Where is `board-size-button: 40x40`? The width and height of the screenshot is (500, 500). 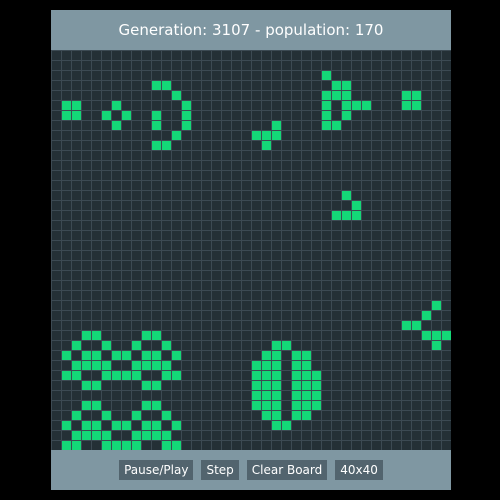 board-size-button: 40x40 is located at coordinates (359, 470).